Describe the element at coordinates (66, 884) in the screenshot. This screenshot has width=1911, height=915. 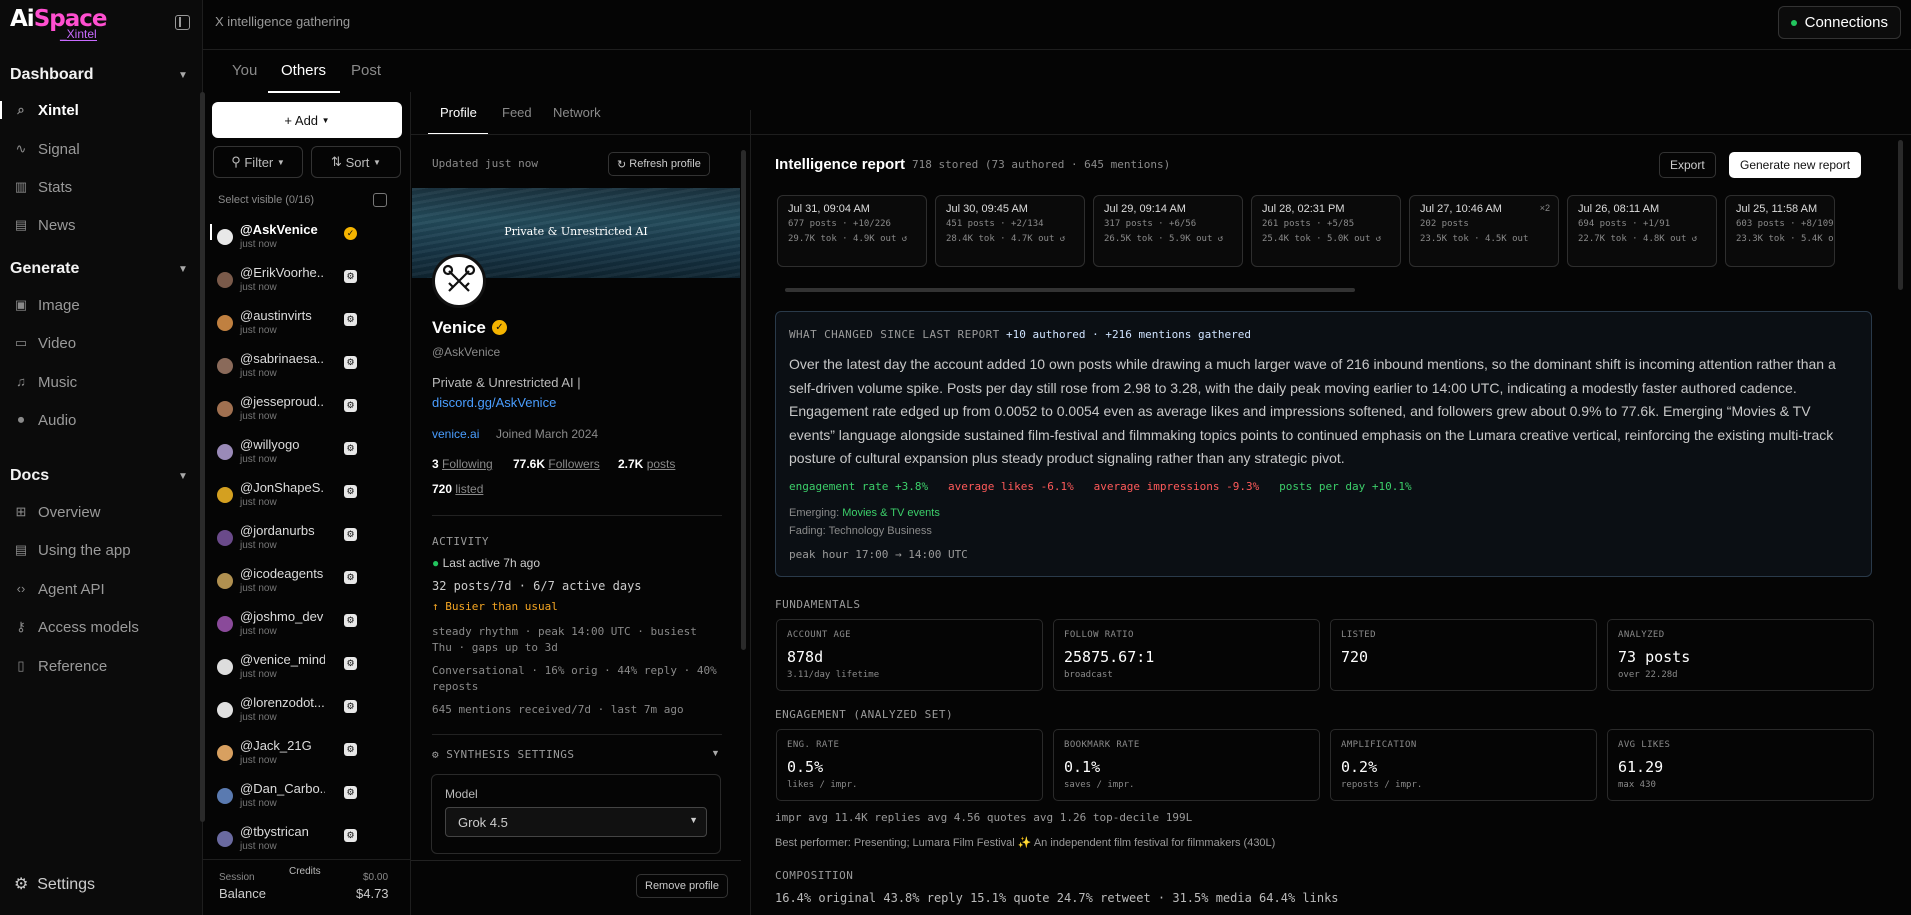
I see `settings-label: Settings` at that location.